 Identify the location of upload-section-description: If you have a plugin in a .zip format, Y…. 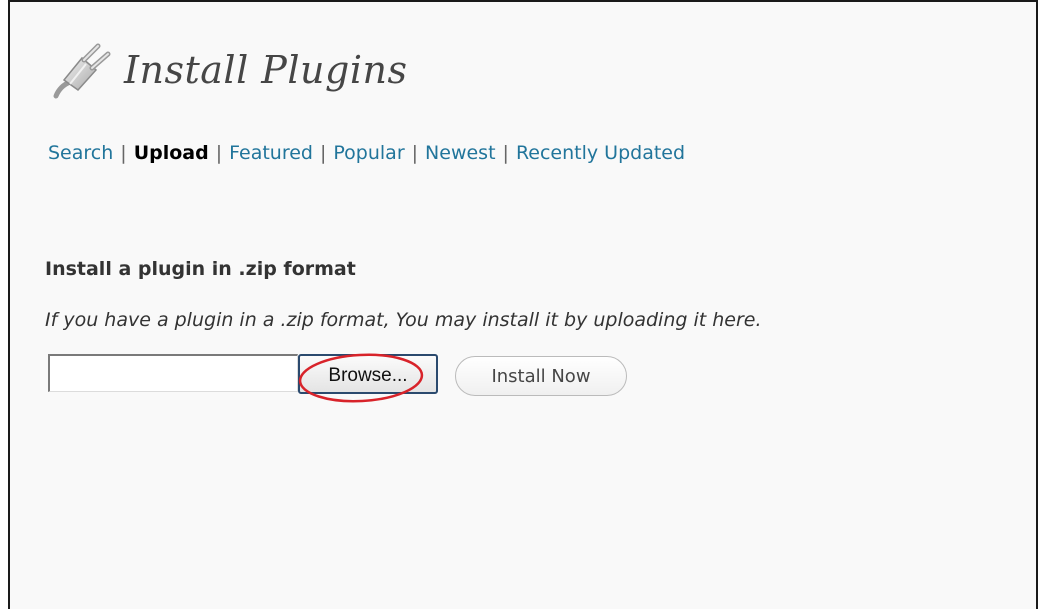
(403, 320).